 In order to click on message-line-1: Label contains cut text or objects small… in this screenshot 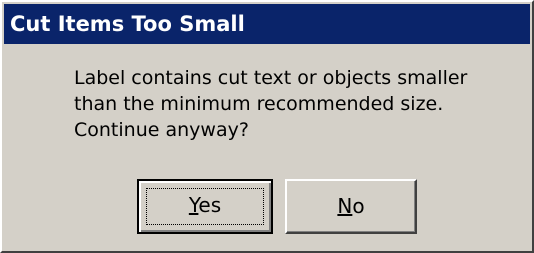, I will do `click(271, 78)`.